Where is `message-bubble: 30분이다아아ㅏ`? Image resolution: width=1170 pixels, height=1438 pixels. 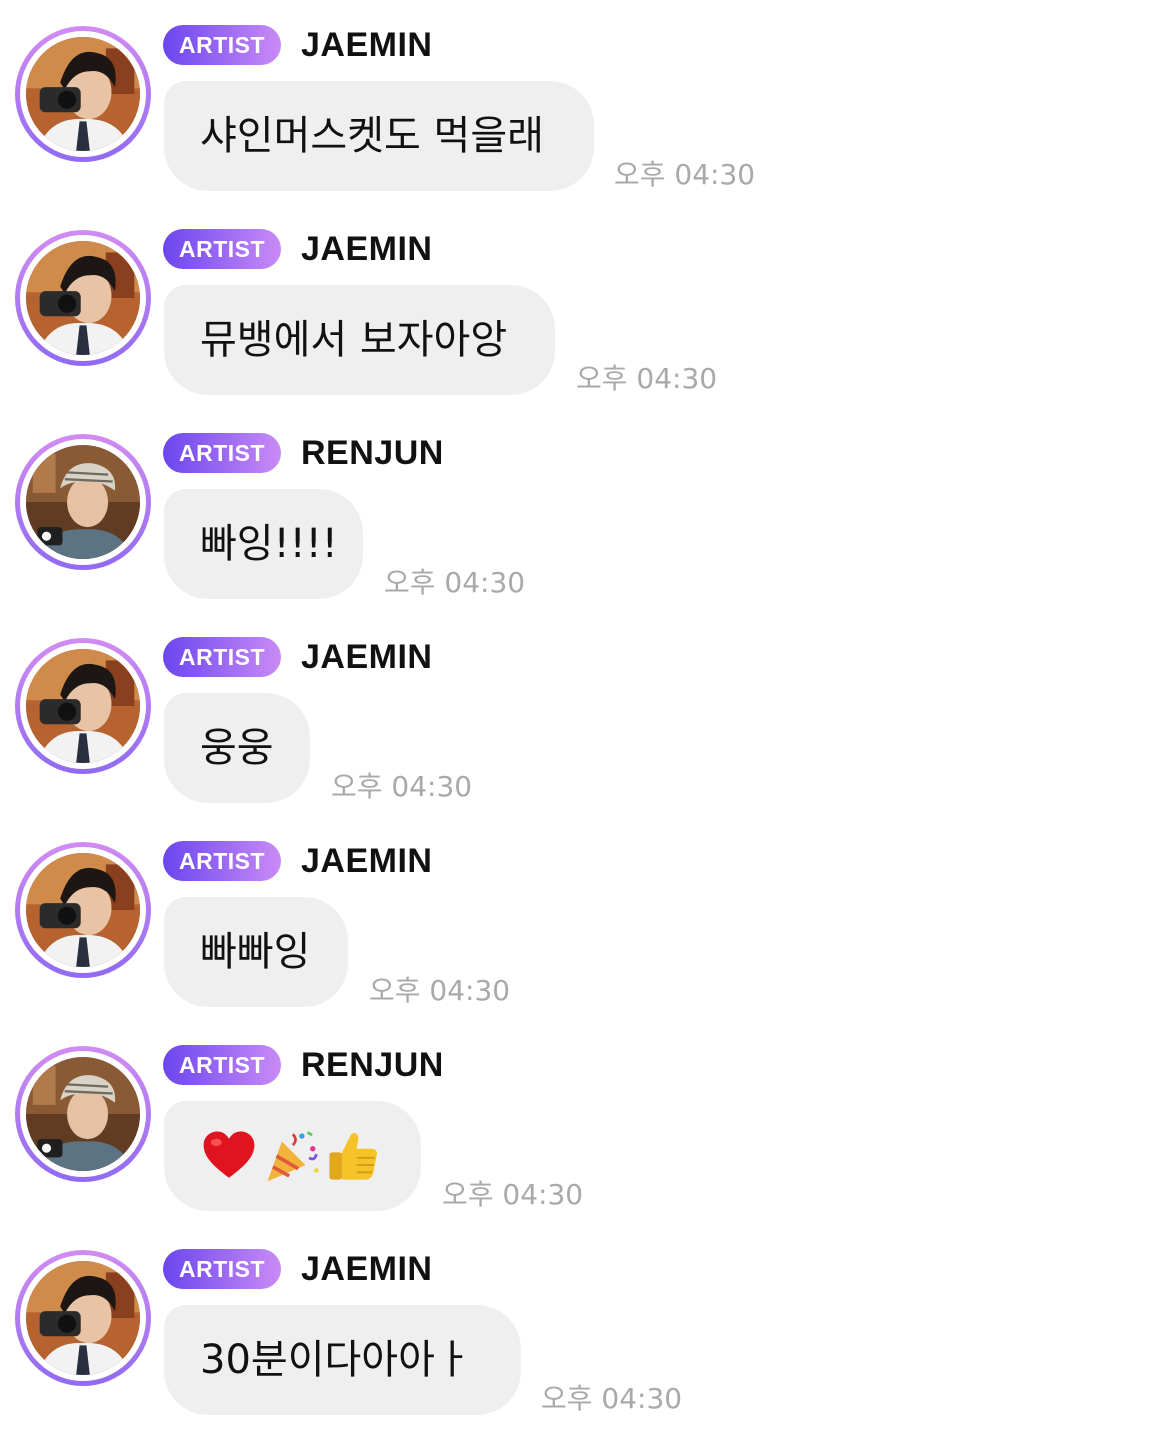
message-bubble: 30분이다아아ㅏ is located at coordinates (342, 1360).